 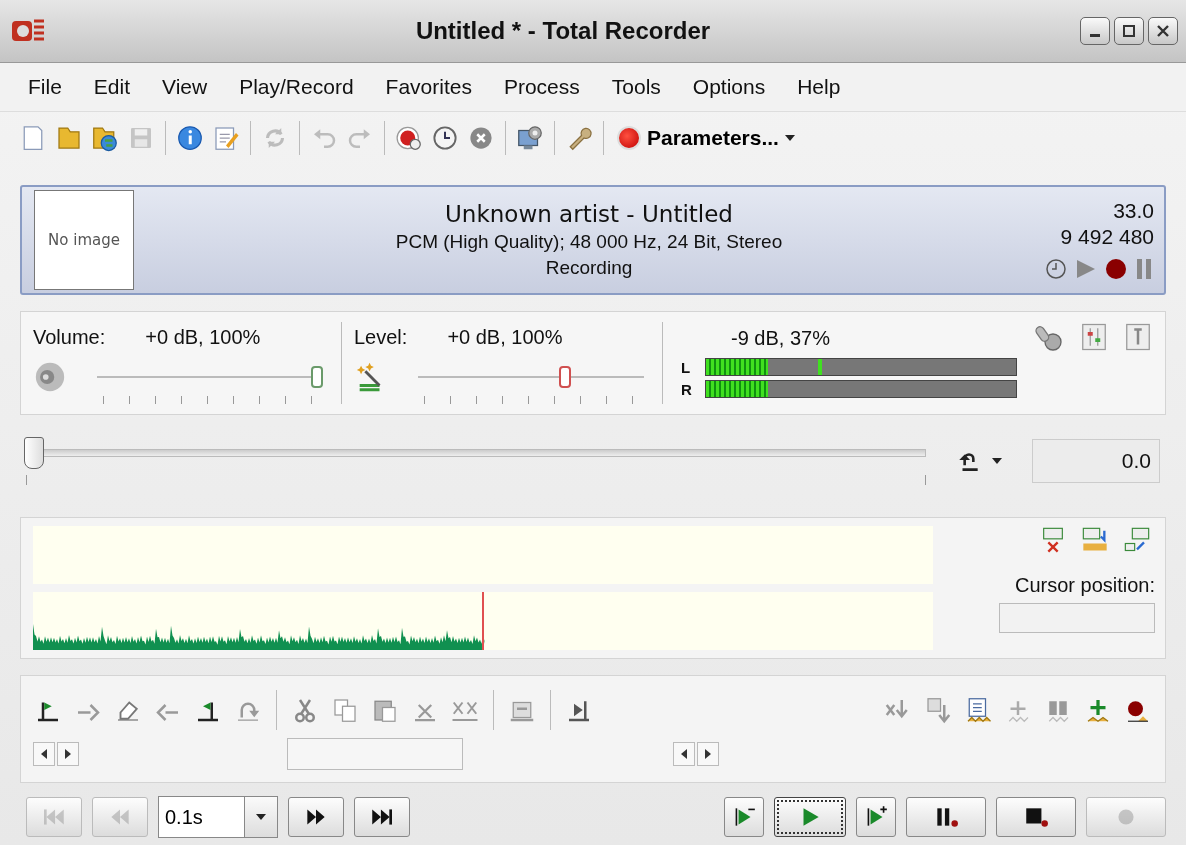 I want to click on input-field, so click(x=375, y=754).